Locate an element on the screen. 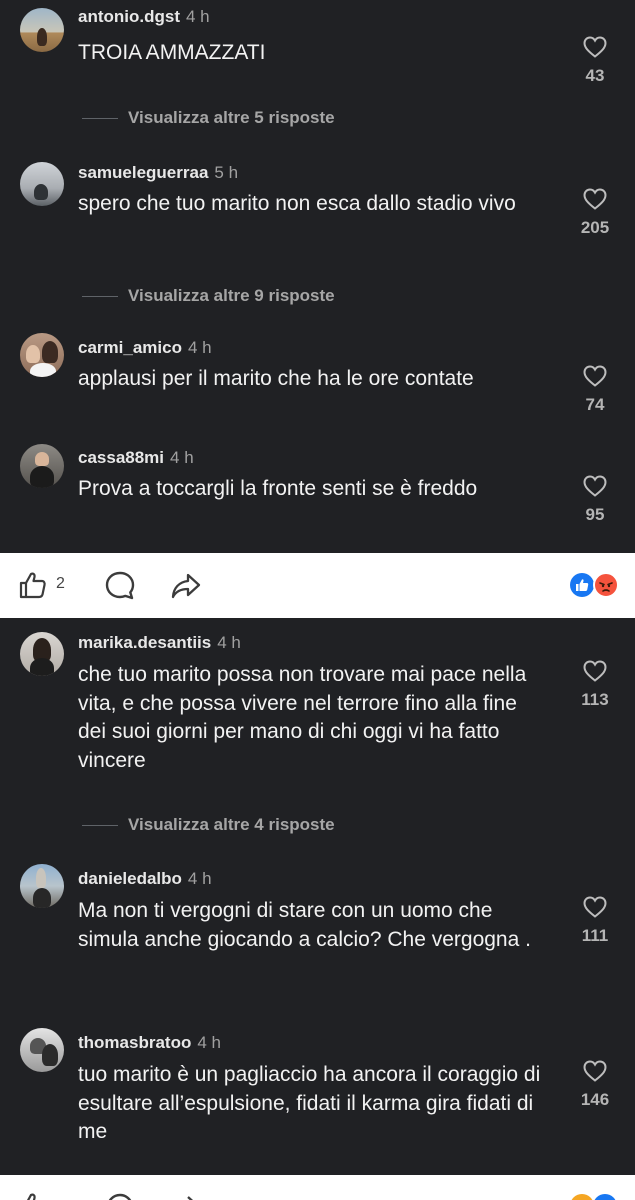 The width and height of the screenshot is (635, 1200). like-count: 74 is located at coordinates (595, 404).